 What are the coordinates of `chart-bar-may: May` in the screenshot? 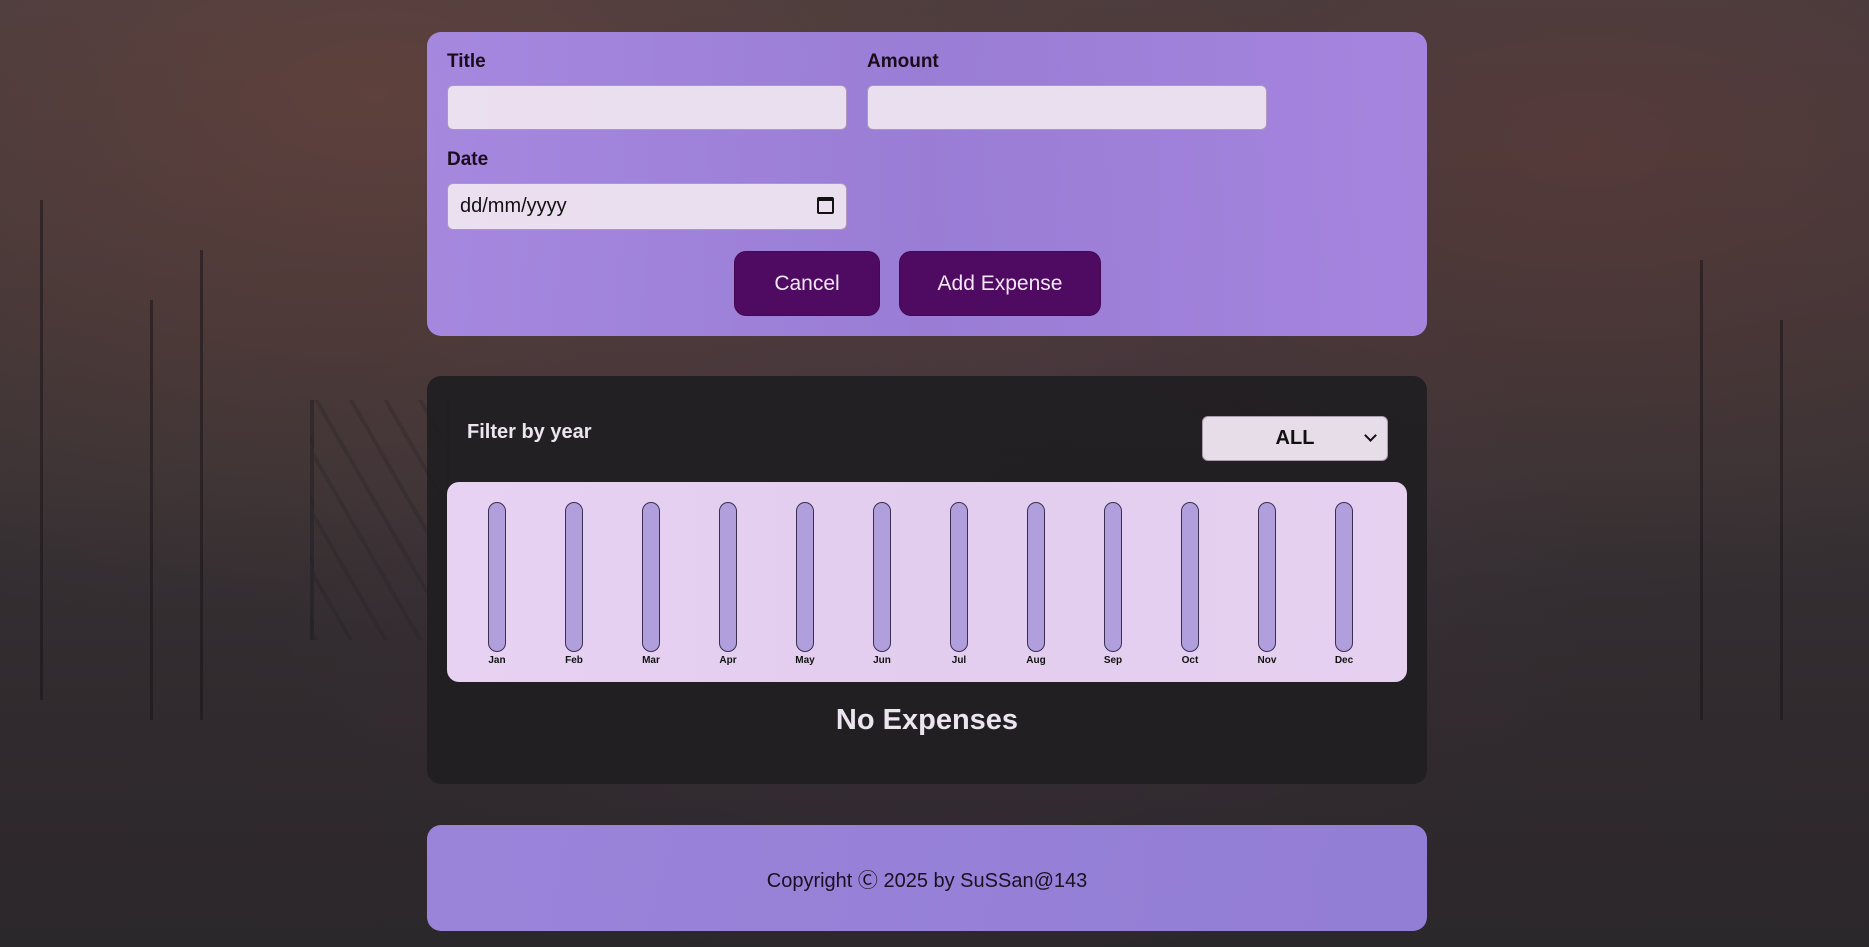 It's located at (805, 588).